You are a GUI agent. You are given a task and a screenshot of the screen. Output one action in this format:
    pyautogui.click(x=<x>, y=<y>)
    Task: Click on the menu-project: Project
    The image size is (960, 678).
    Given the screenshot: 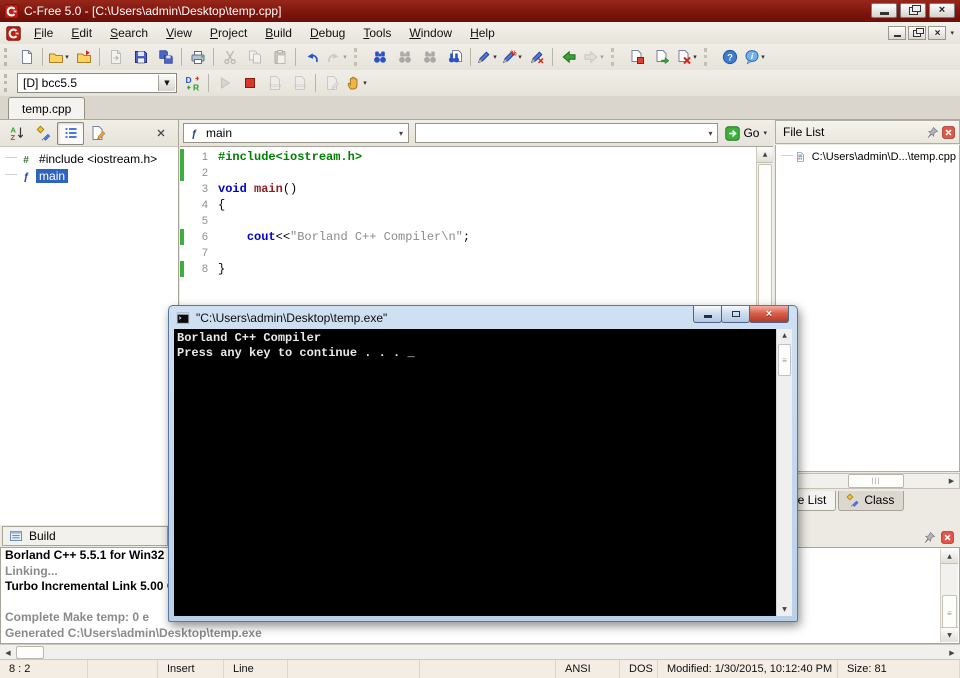 What is the action you would take?
    pyautogui.click(x=228, y=33)
    